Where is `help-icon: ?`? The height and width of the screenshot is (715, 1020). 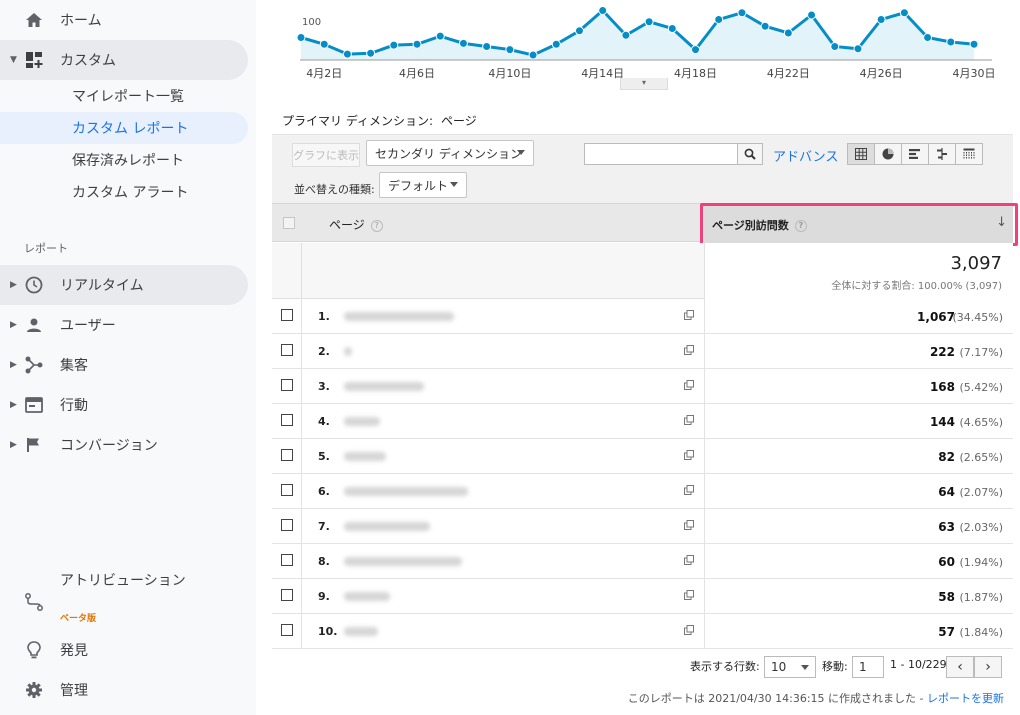
help-icon: ? is located at coordinates (376, 225).